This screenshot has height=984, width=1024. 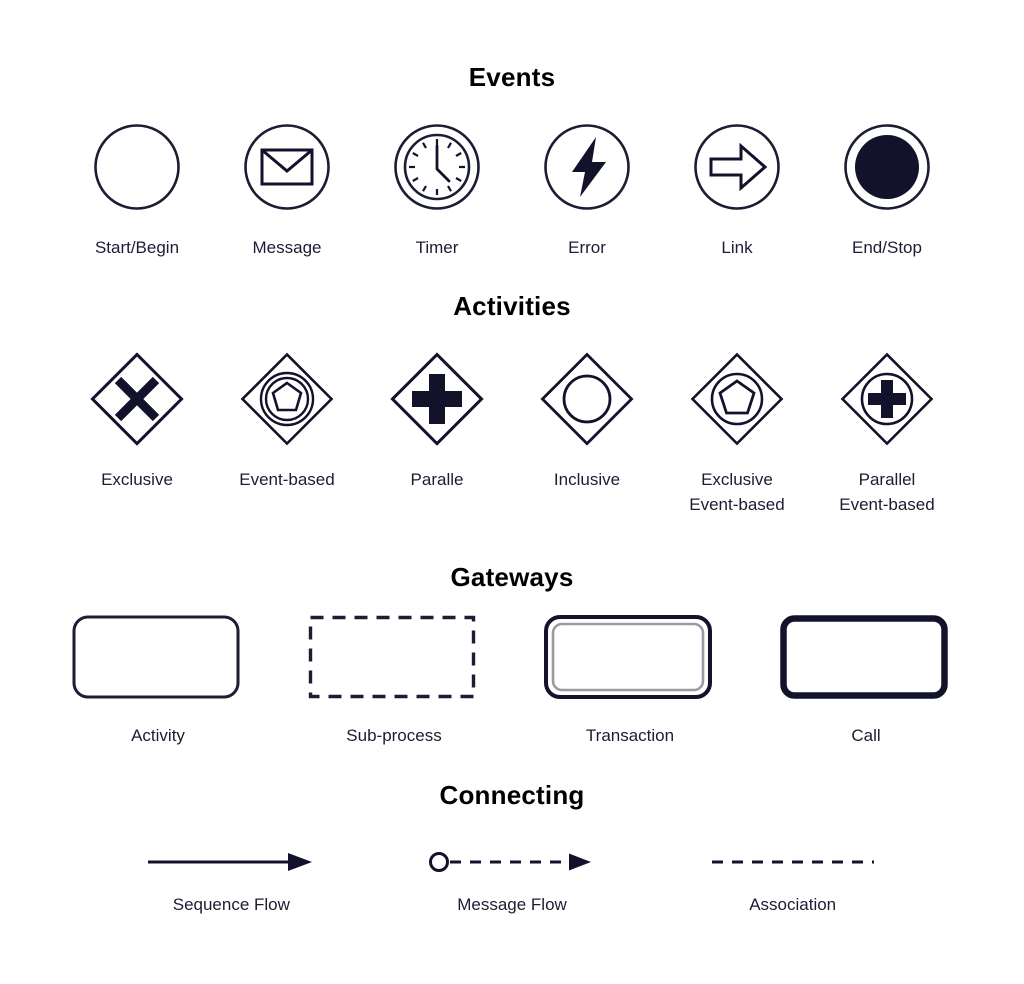 I want to click on legend-label: End/Stop, so click(x=887, y=247).